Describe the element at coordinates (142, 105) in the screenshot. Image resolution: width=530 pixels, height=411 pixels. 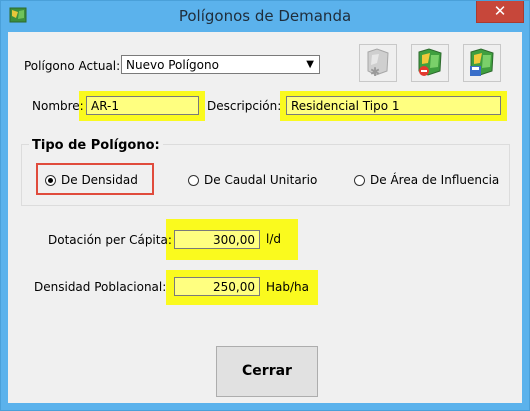
I see `nombre-input: AR-1` at that location.